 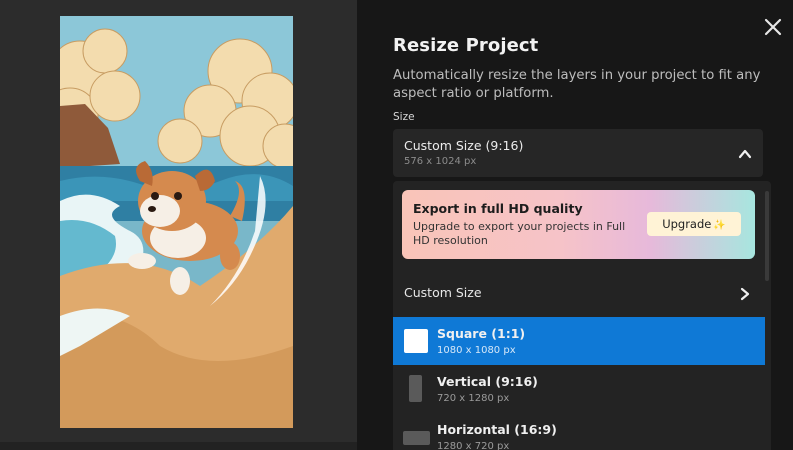 What do you see at coordinates (416, 341) in the screenshot?
I see `square-shape-icon` at bounding box center [416, 341].